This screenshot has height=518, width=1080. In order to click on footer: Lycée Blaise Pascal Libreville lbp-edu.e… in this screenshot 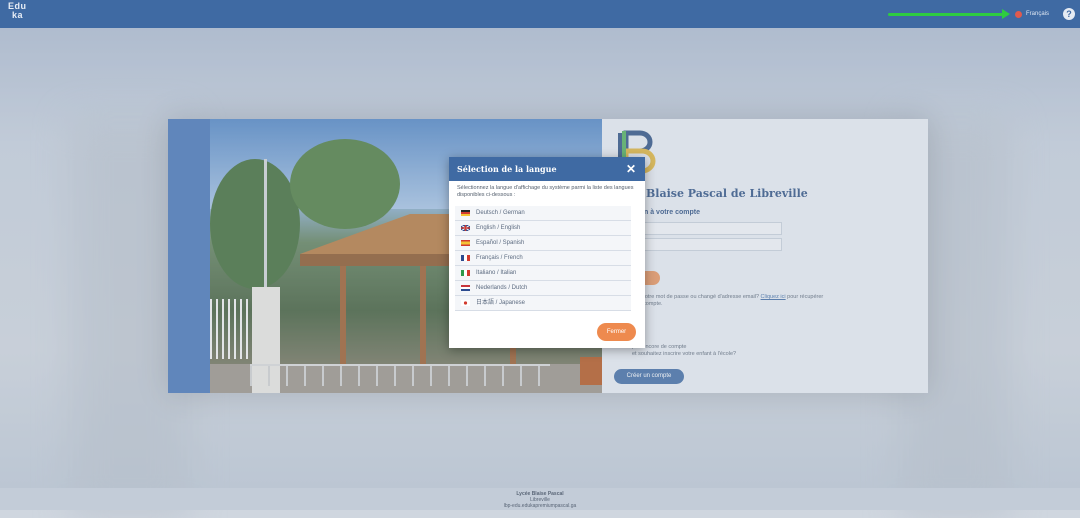, I will do `click(540, 499)`.